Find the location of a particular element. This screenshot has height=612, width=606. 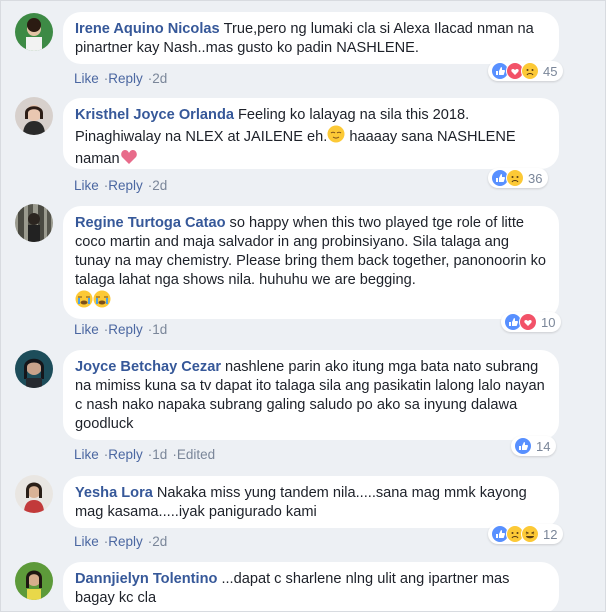

comment-author: Yesha Lora is located at coordinates (114, 493).